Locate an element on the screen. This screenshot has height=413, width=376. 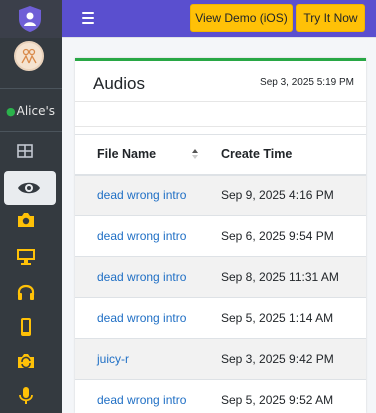
brand-logo is located at coordinates (31, 19).